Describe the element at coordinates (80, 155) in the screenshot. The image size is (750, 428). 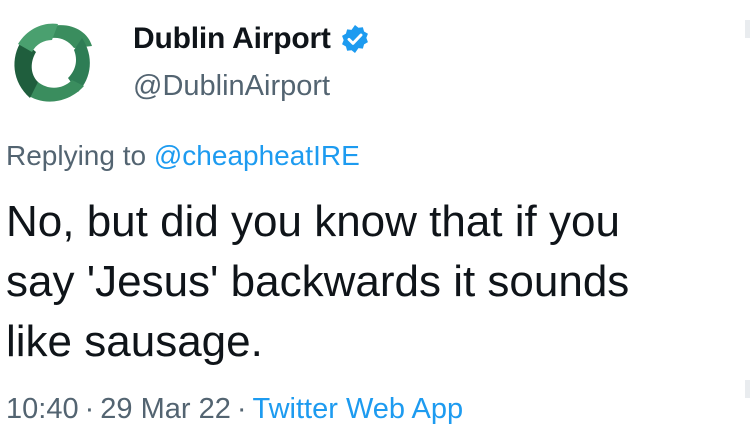
I see `replying-to-label: Replying to` at that location.